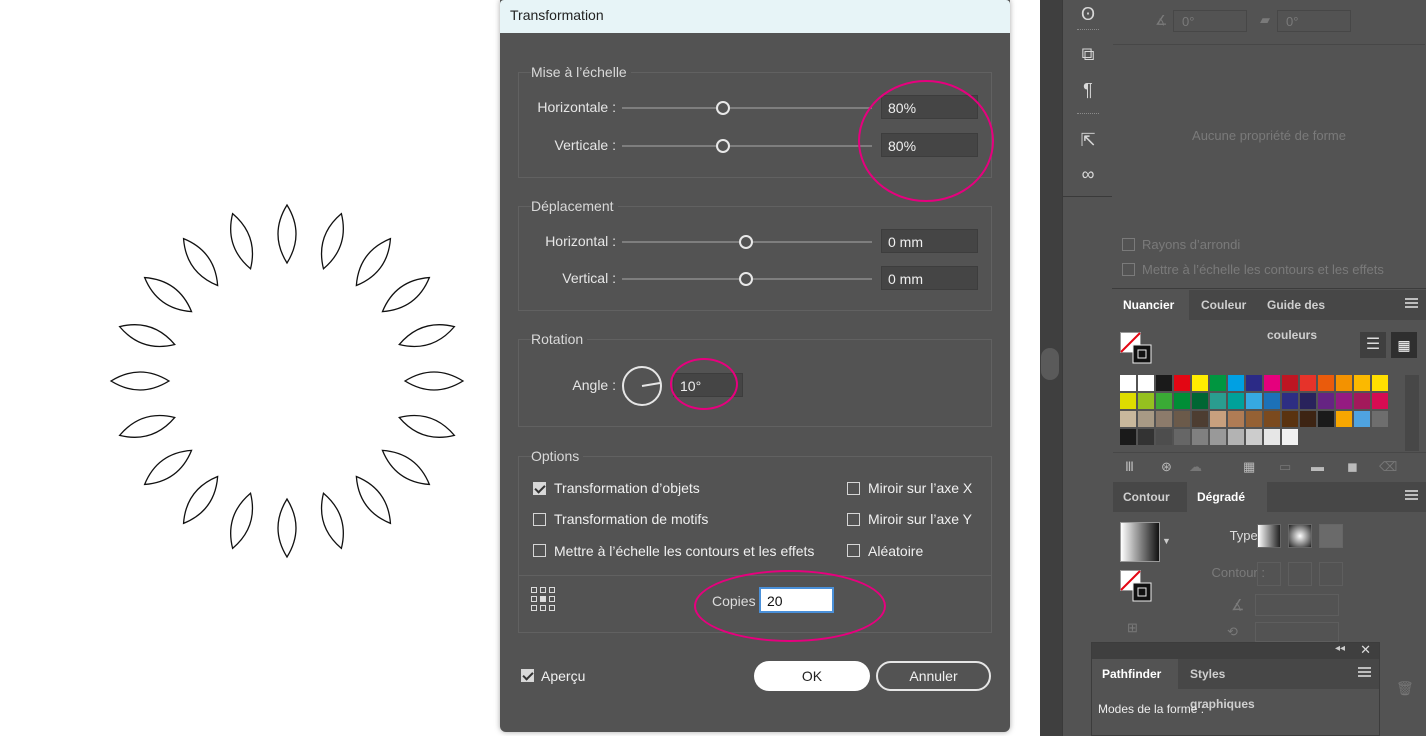  What do you see at coordinates (929, 241) in the screenshot?
I see `move-horizontal-input: 0 mm` at bounding box center [929, 241].